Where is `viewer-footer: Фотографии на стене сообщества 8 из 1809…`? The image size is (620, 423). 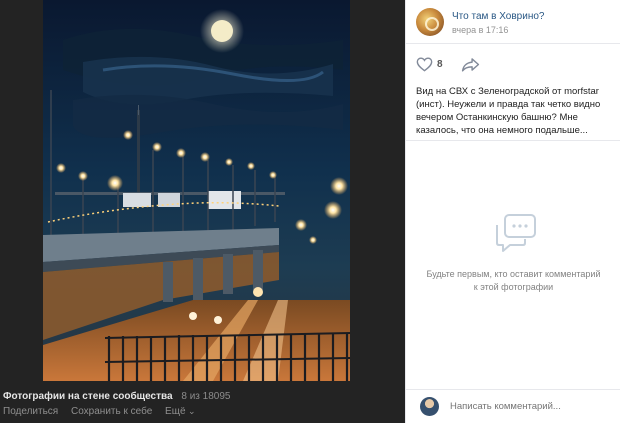 viewer-footer: Фотографии на стене сообщества 8 из 1809… is located at coordinates (202, 404).